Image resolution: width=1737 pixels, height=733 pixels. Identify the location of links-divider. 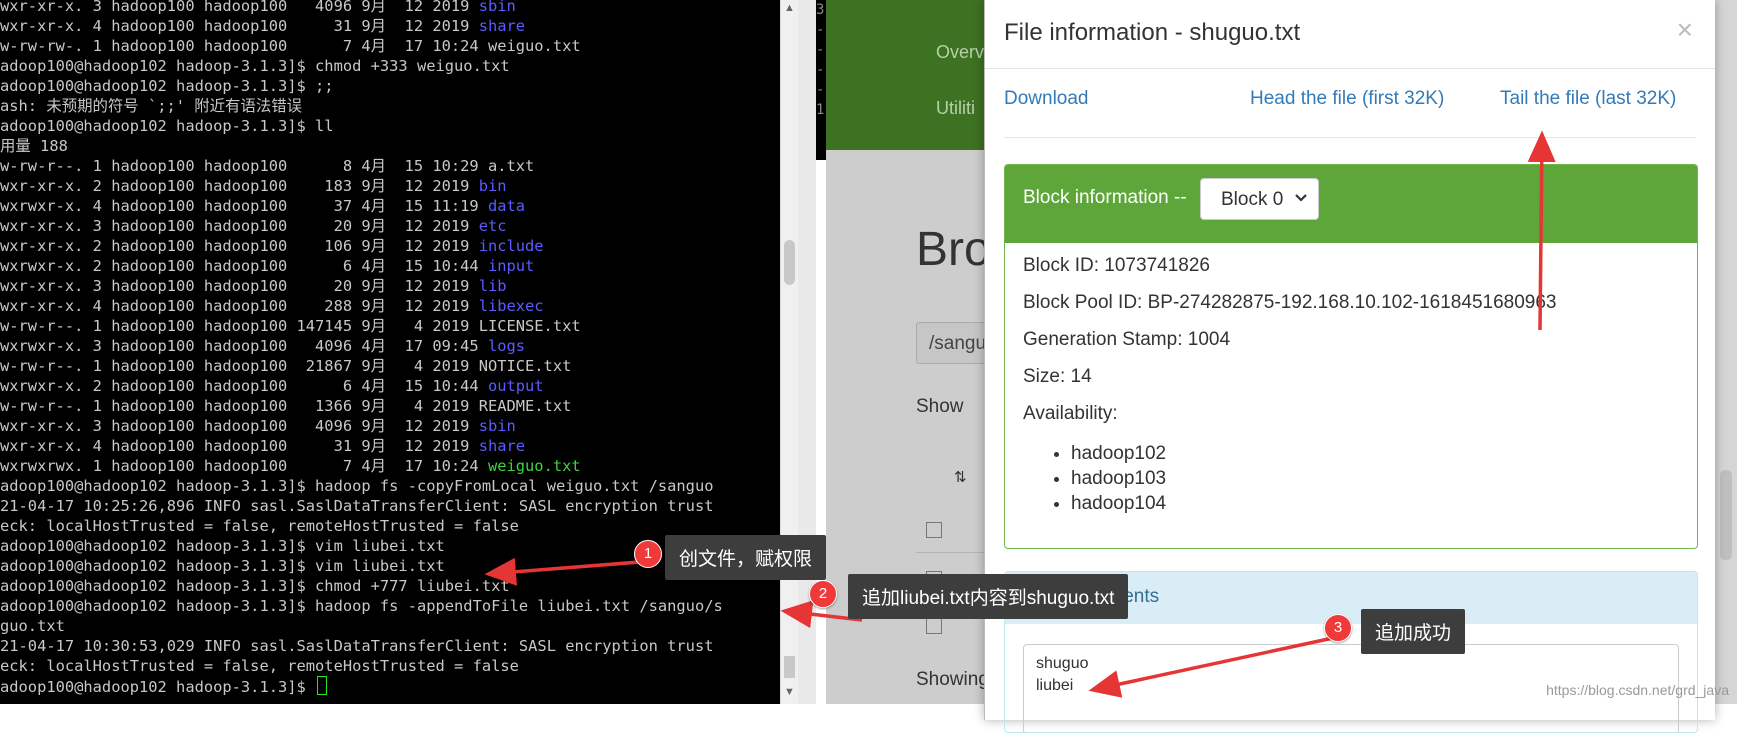
(1350, 137).